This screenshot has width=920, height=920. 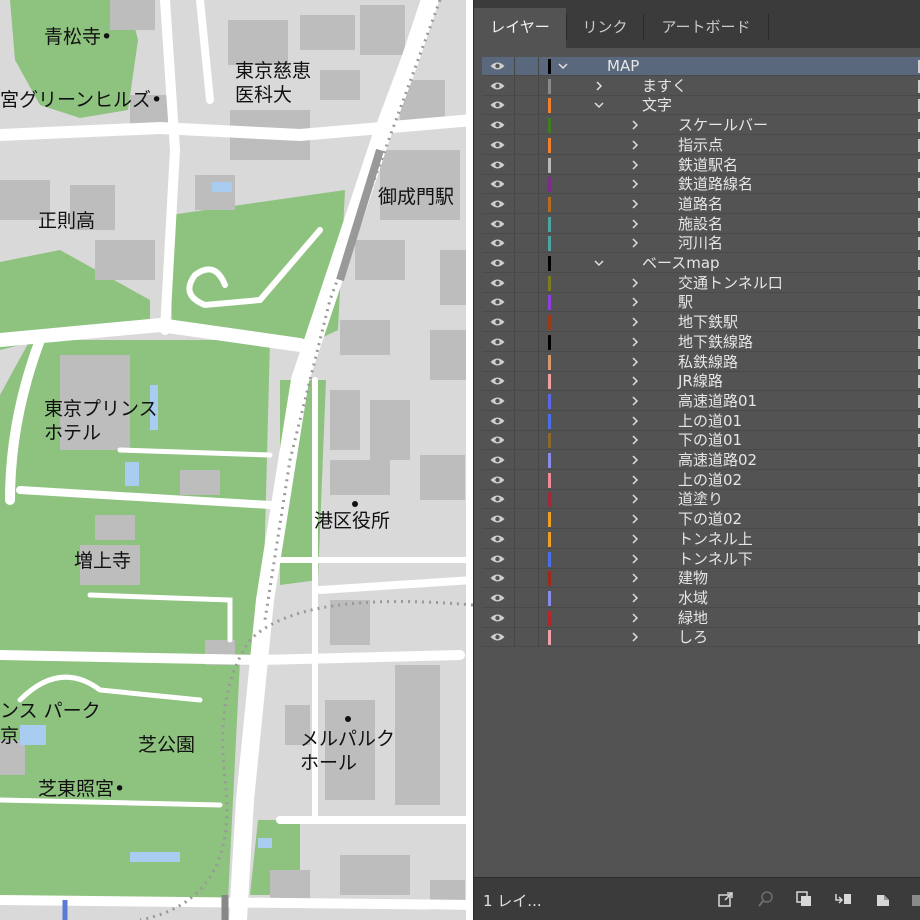 I want to click on layer-row: 鉄道駅名, so click(x=701, y=165).